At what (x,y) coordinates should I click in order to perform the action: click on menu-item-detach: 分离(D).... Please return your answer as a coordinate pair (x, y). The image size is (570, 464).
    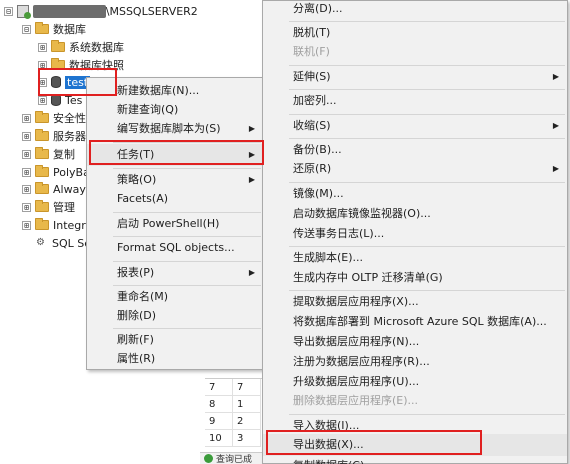
    Looking at the image, I should click on (415, 10).